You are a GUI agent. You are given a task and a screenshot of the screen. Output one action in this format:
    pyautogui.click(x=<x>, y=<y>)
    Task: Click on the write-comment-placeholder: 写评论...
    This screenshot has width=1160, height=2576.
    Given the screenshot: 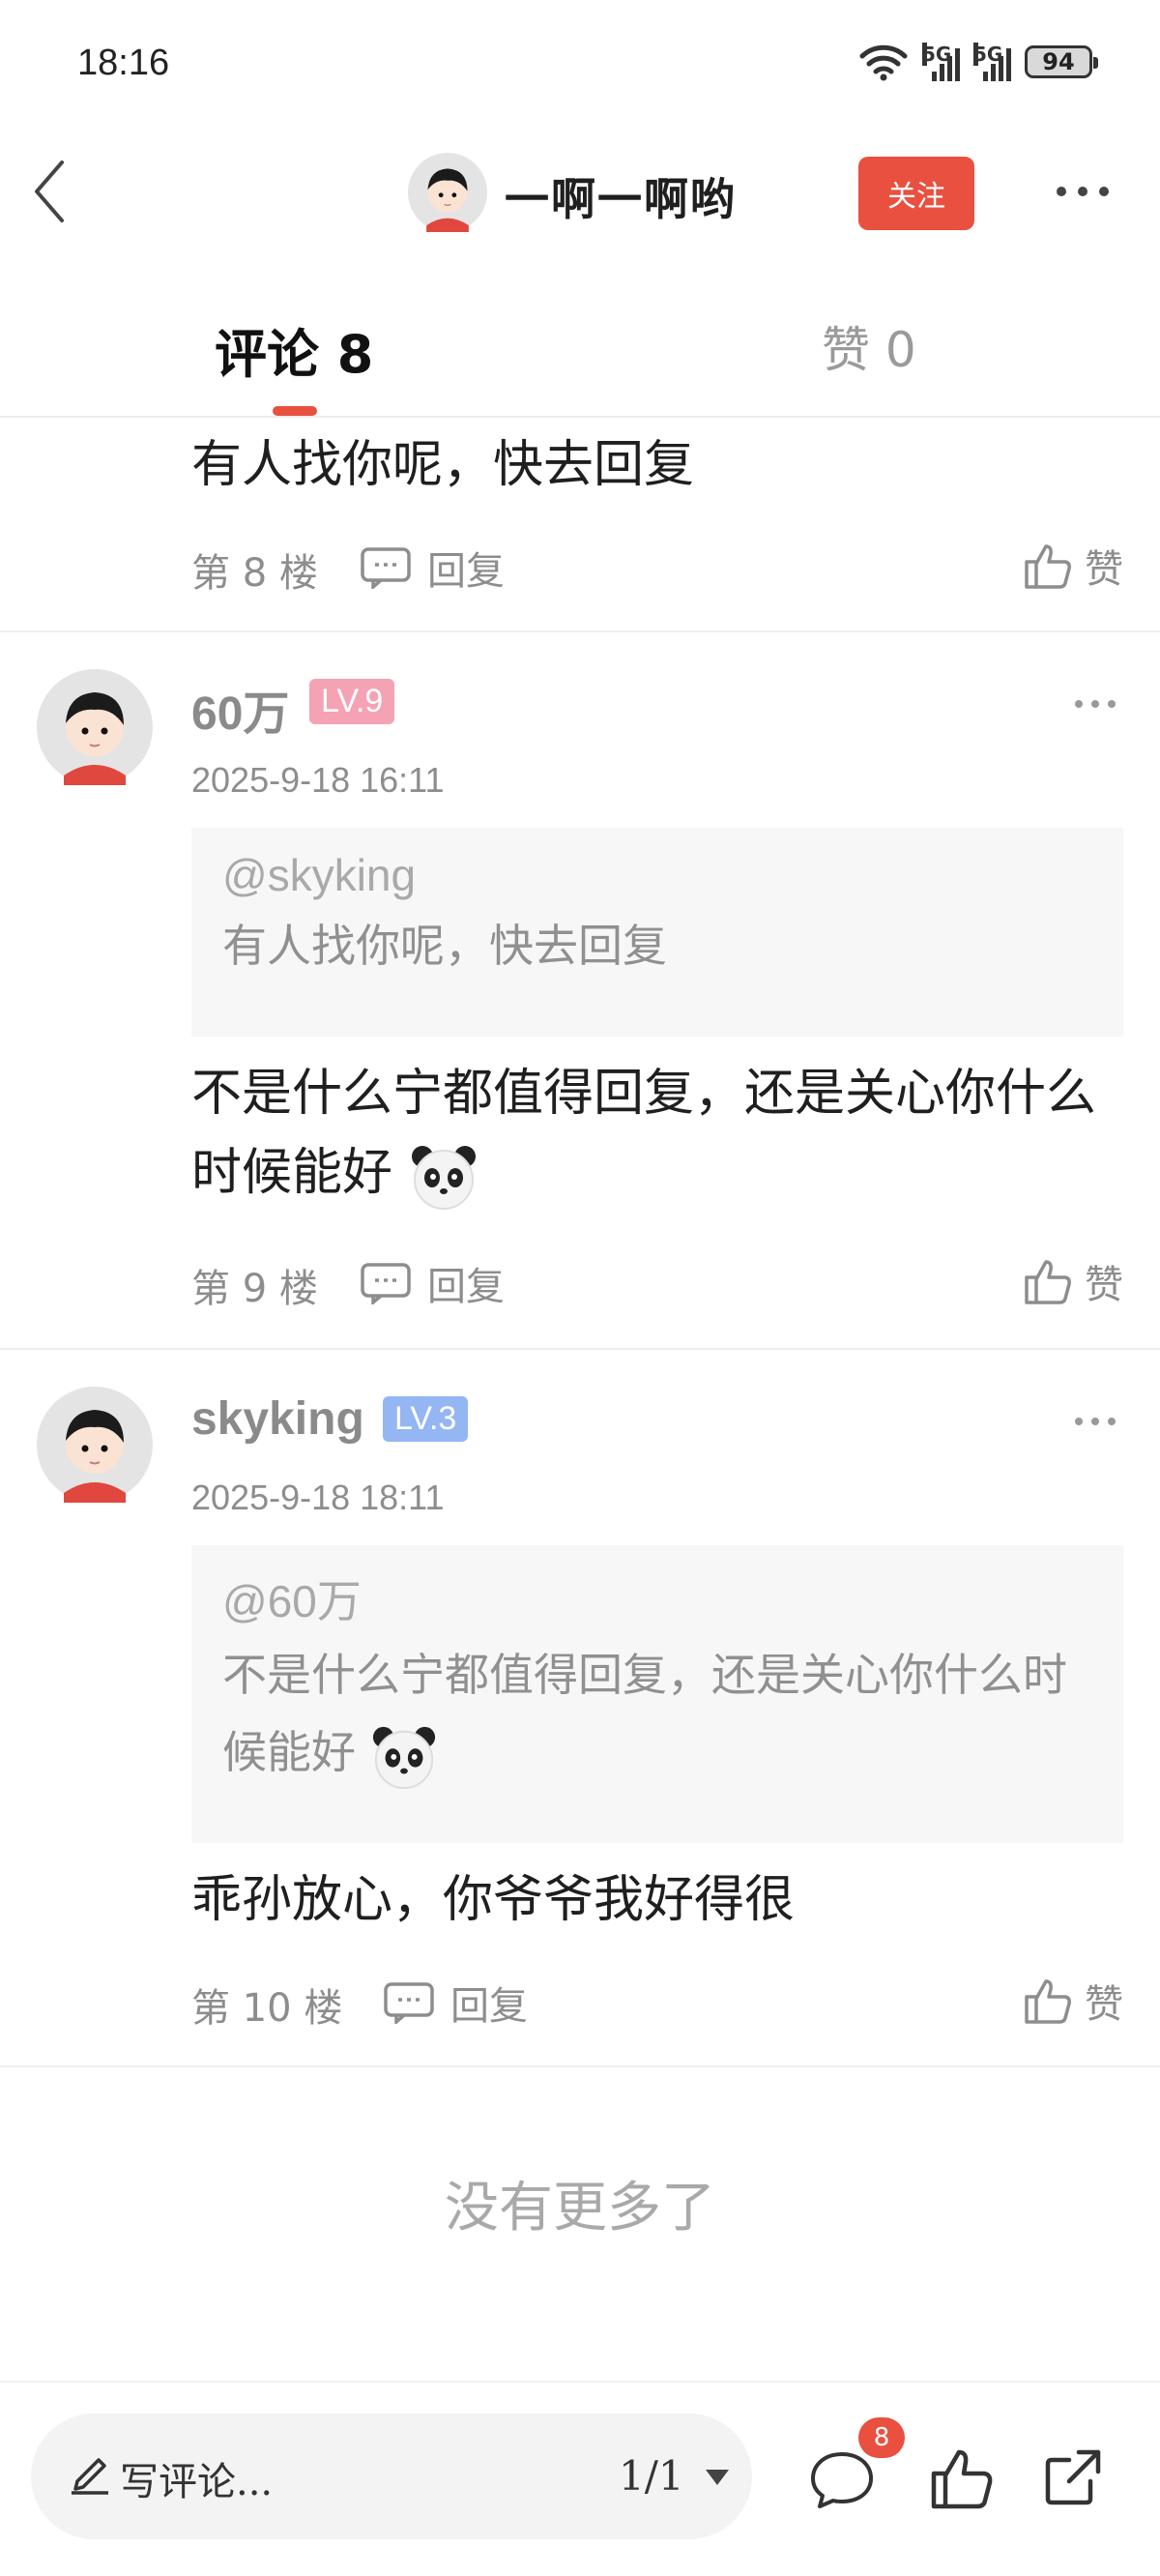 What is the action you would take?
    pyautogui.click(x=196, y=2478)
    